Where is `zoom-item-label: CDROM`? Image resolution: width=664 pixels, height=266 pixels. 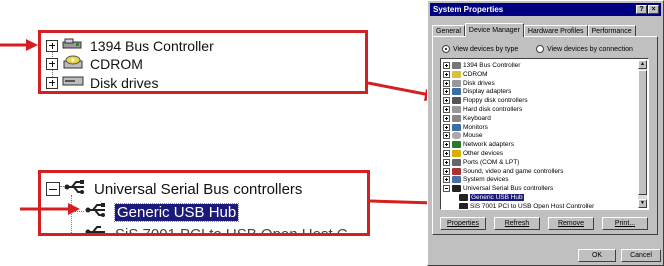
zoom-item-label: CDROM is located at coordinates (116, 63).